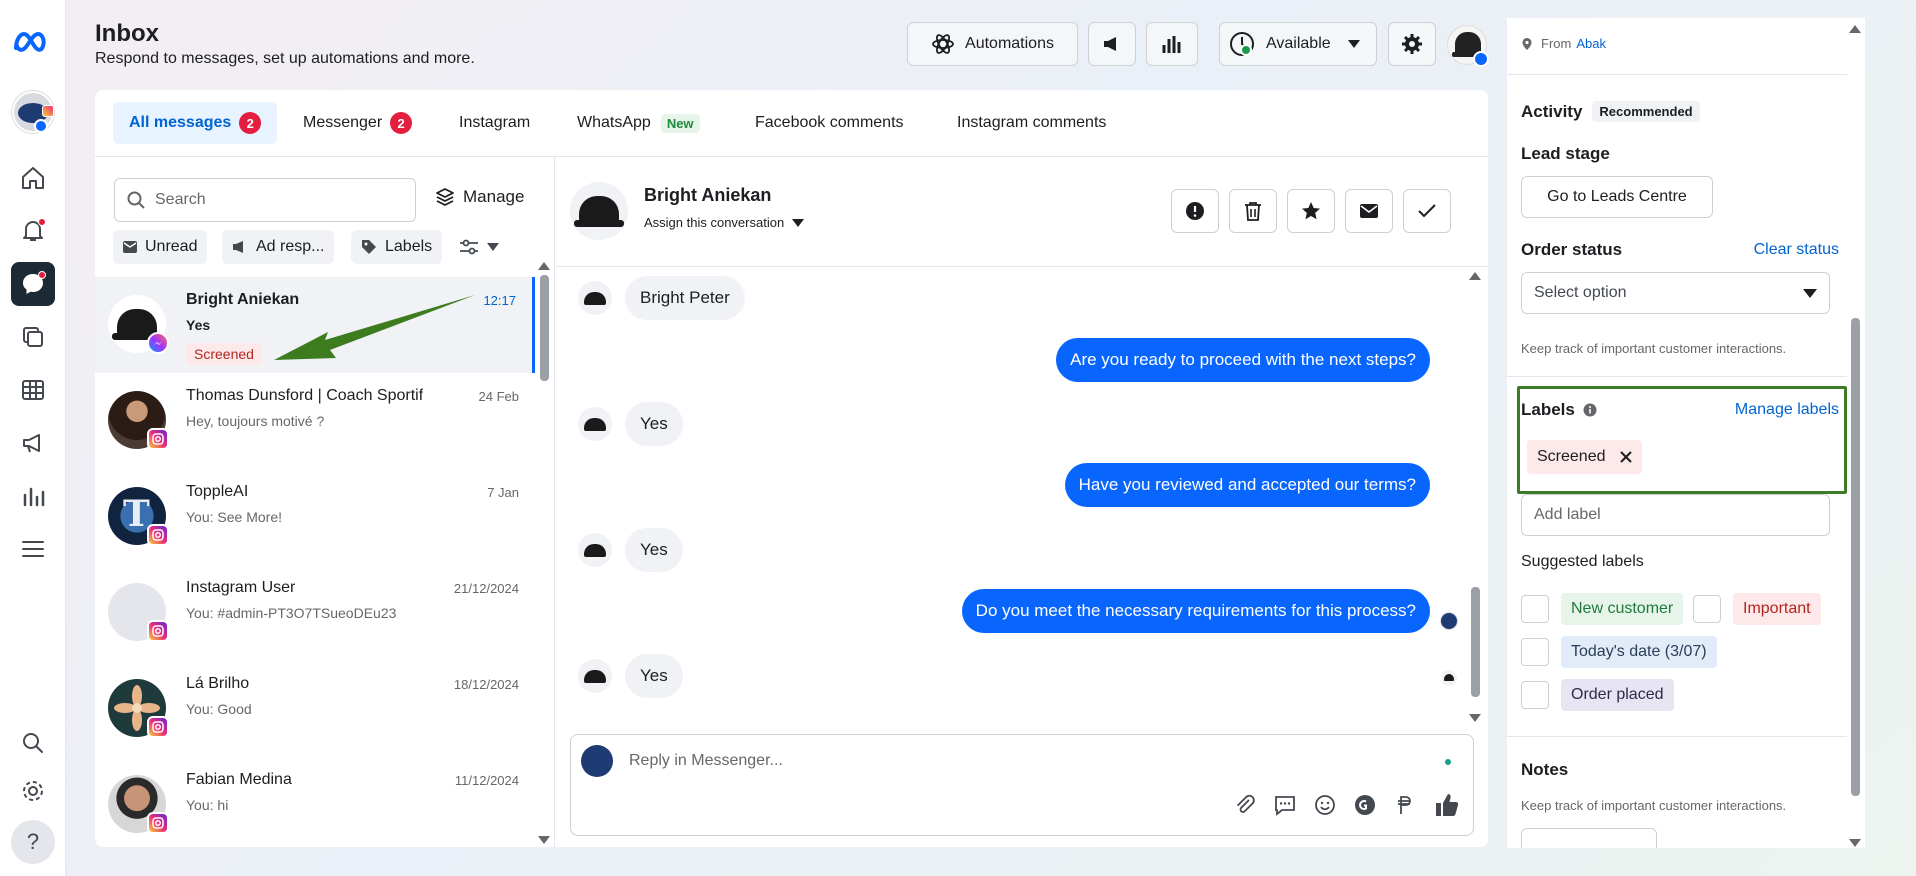 The image size is (1916, 876). I want to click on filter-labels: Labels, so click(397, 247).